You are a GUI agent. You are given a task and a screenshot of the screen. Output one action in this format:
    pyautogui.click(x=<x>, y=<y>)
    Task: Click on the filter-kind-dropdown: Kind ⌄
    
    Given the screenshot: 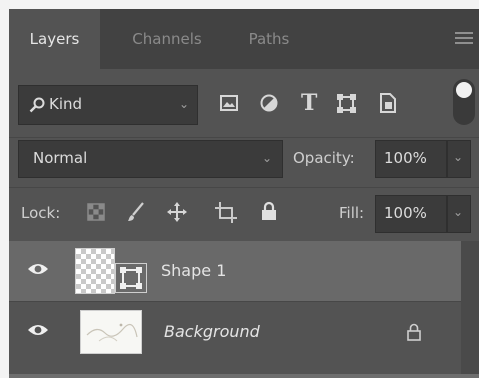 What is the action you would take?
    pyautogui.click(x=108, y=105)
    